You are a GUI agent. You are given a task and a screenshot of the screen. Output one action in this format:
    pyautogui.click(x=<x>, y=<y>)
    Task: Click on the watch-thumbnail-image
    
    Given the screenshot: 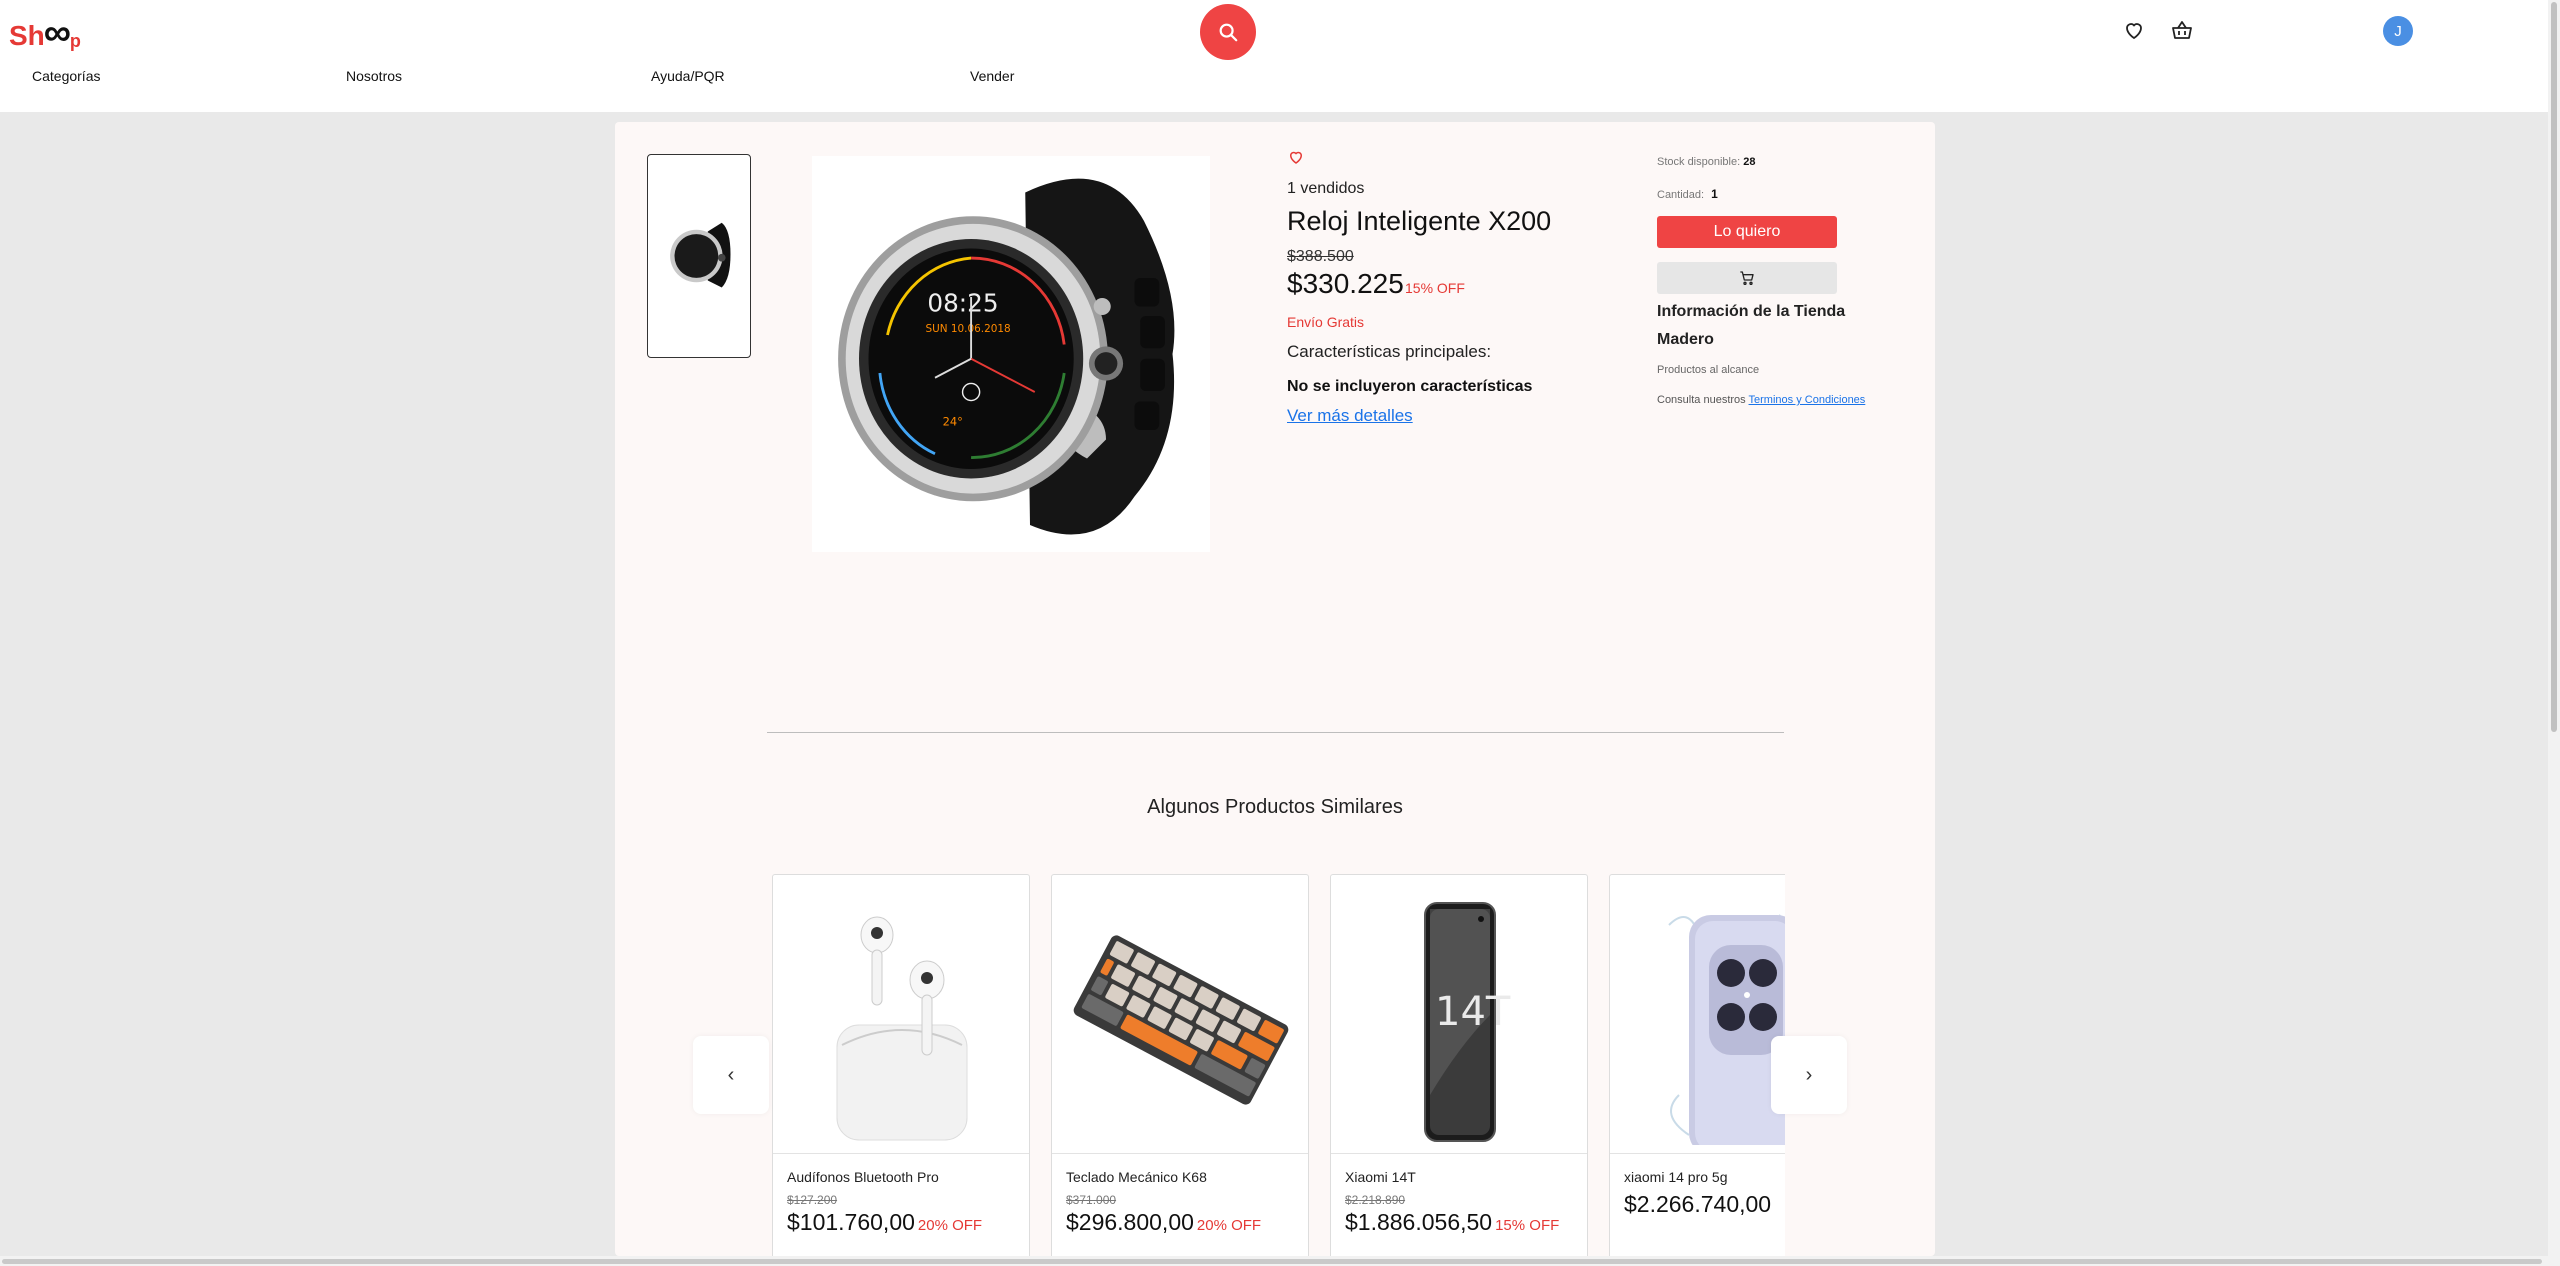 What is the action you would take?
    pyautogui.click(x=700, y=255)
    